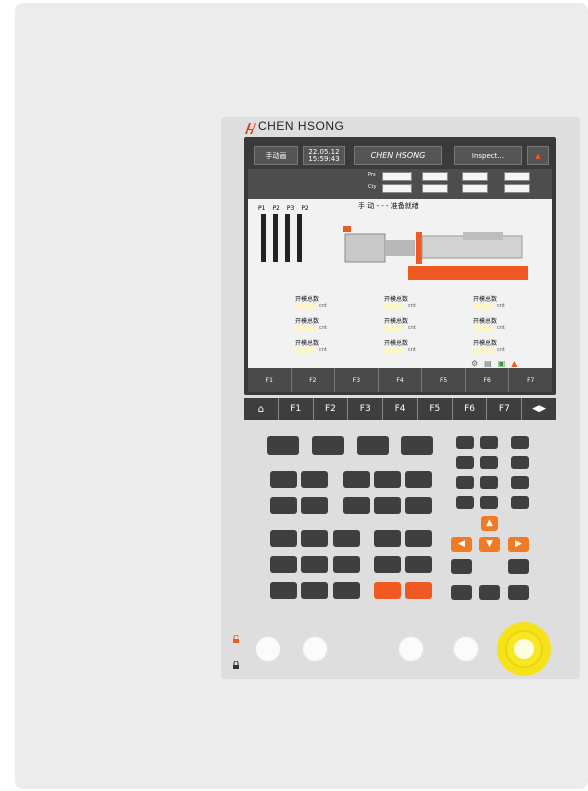 The width and height of the screenshot is (588, 791). I want to click on f2-key: F2, so click(331, 409).